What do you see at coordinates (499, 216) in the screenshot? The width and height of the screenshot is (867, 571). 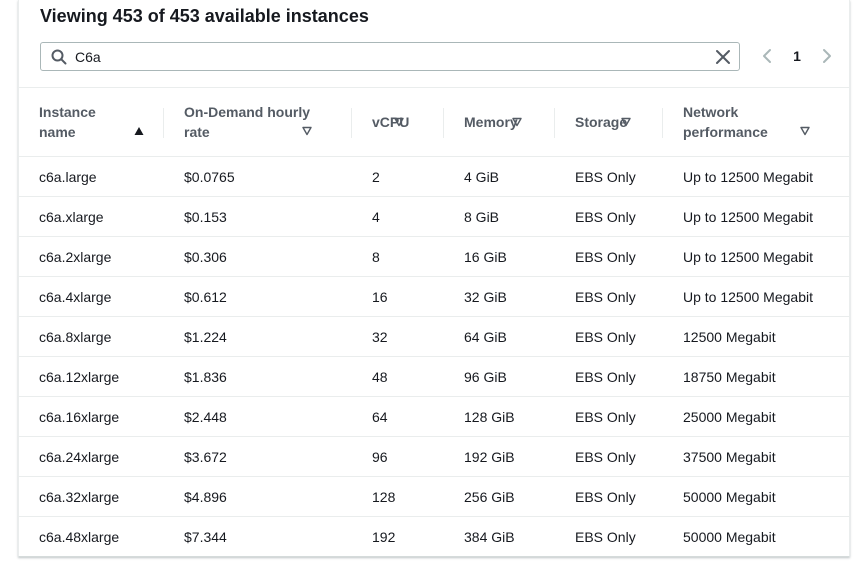 I see `cell-memory: 8 GiB` at bounding box center [499, 216].